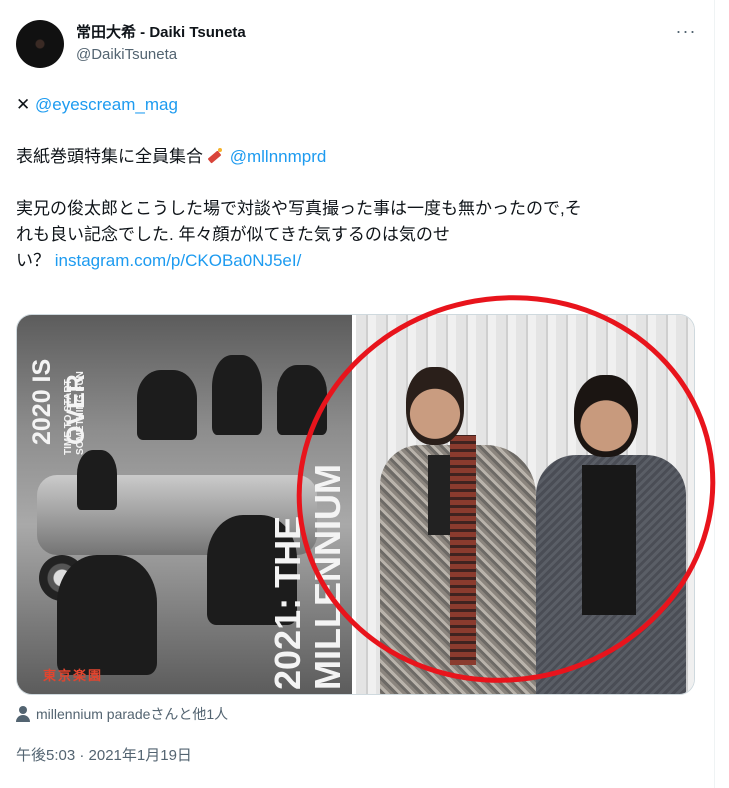  What do you see at coordinates (356, 105) in the screenshot?
I see `tweet-line-1: ✕ @eyescream_mag` at bounding box center [356, 105].